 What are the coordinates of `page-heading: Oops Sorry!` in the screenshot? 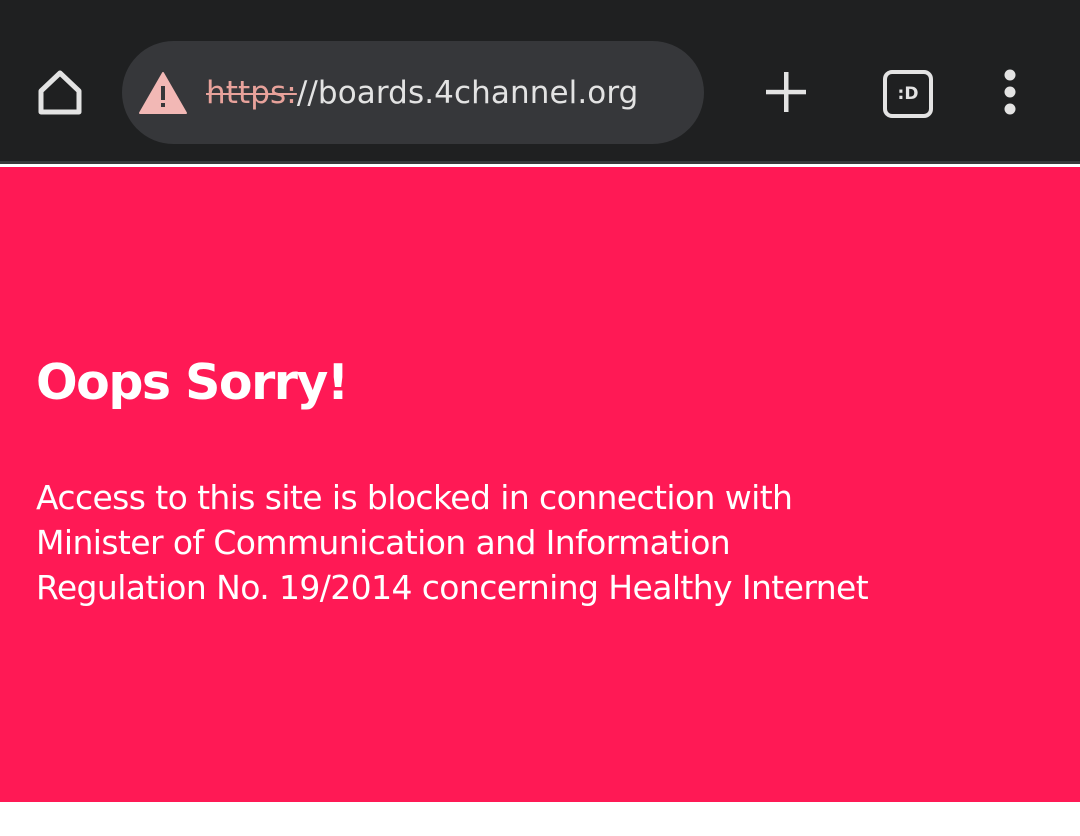 It's located at (192, 382).